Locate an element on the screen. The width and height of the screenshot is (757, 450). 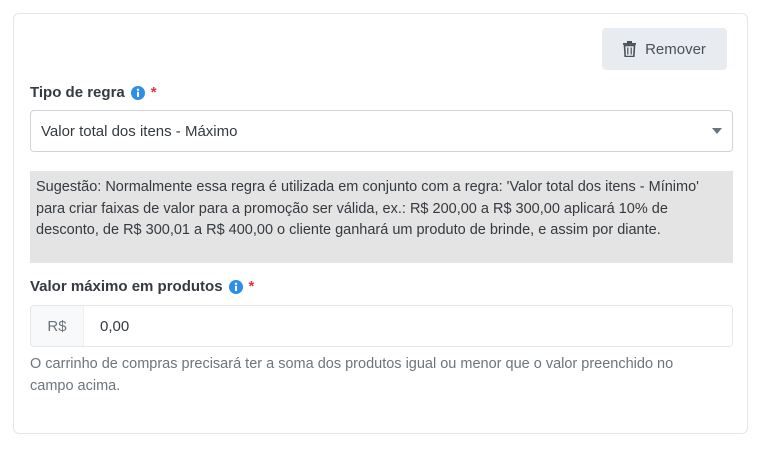
max-value-label: Valor máximo em produtos * is located at coordinates (142, 286).